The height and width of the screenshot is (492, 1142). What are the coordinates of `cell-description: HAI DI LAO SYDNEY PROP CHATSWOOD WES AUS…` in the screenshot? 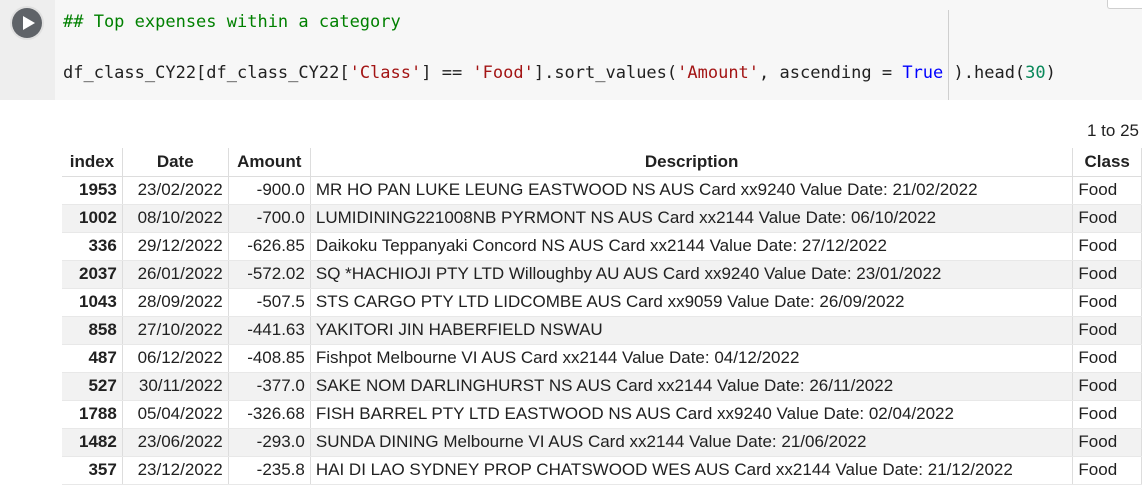 It's located at (692, 470).